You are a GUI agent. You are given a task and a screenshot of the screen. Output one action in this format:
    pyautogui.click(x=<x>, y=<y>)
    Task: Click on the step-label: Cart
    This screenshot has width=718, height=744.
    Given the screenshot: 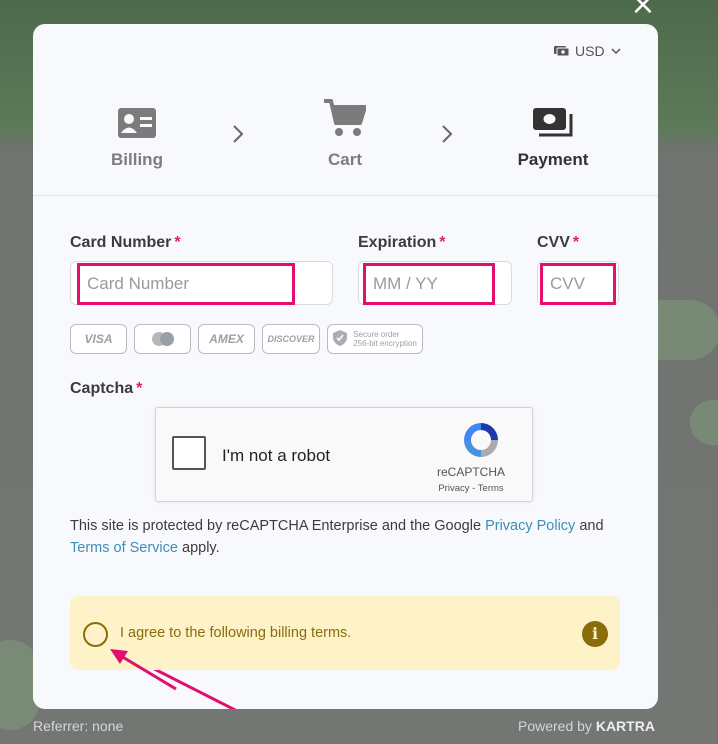 What is the action you would take?
    pyautogui.click(x=344, y=159)
    